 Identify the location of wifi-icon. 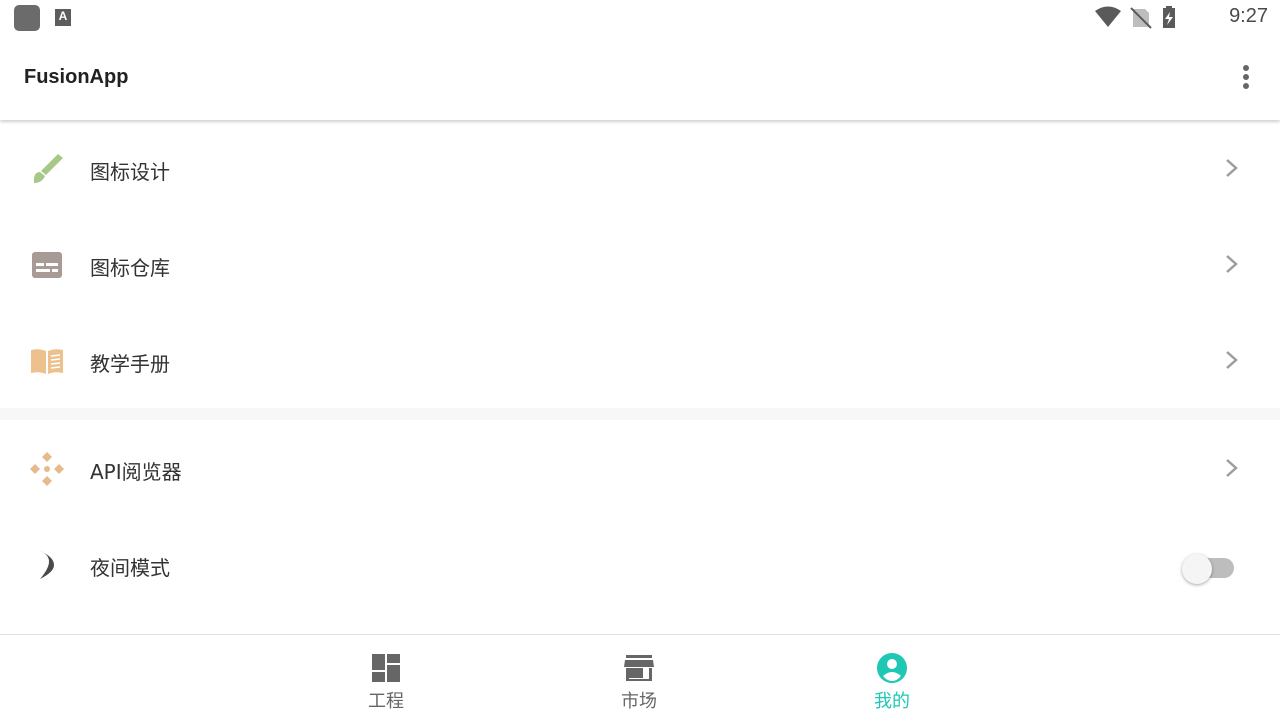
(1108, 16).